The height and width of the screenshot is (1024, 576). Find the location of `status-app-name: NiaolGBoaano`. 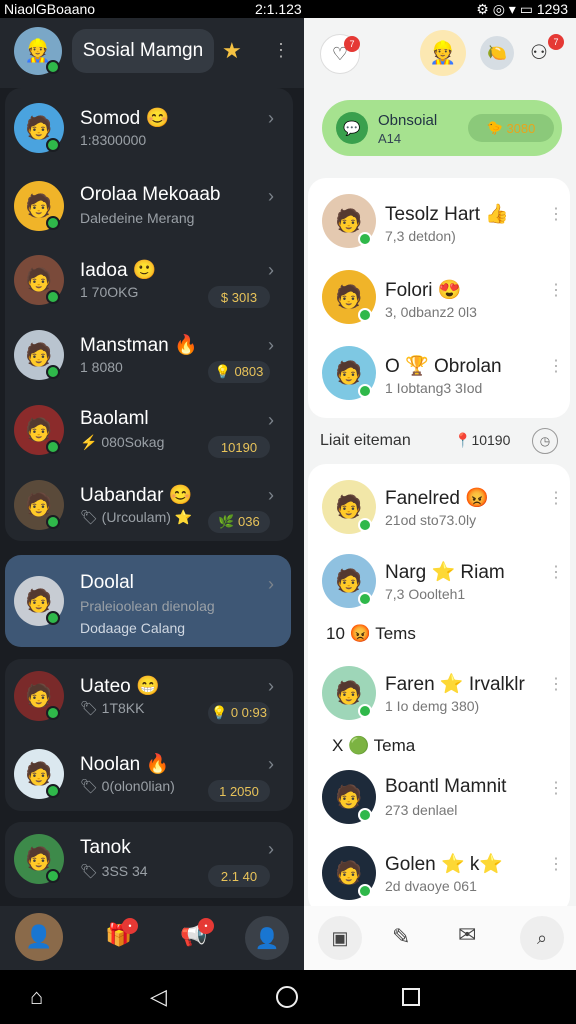

status-app-name: NiaolGBoaano is located at coordinates (50, 9).